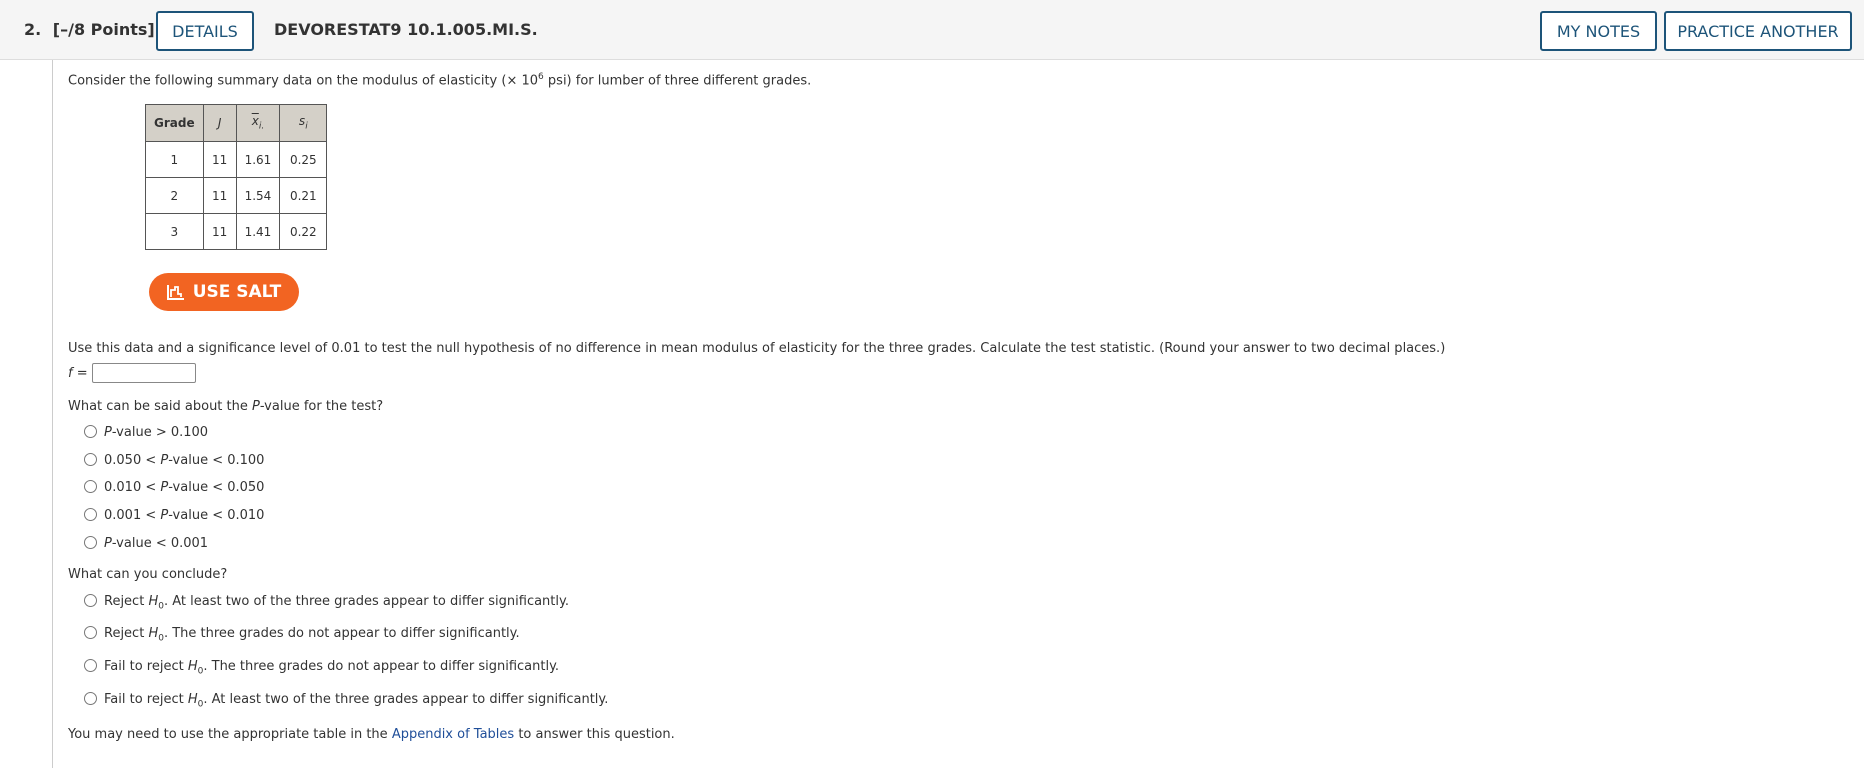 This screenshot has width=1864, height=768. I want to click on footer-post: to answer this question., so click(594, 734).